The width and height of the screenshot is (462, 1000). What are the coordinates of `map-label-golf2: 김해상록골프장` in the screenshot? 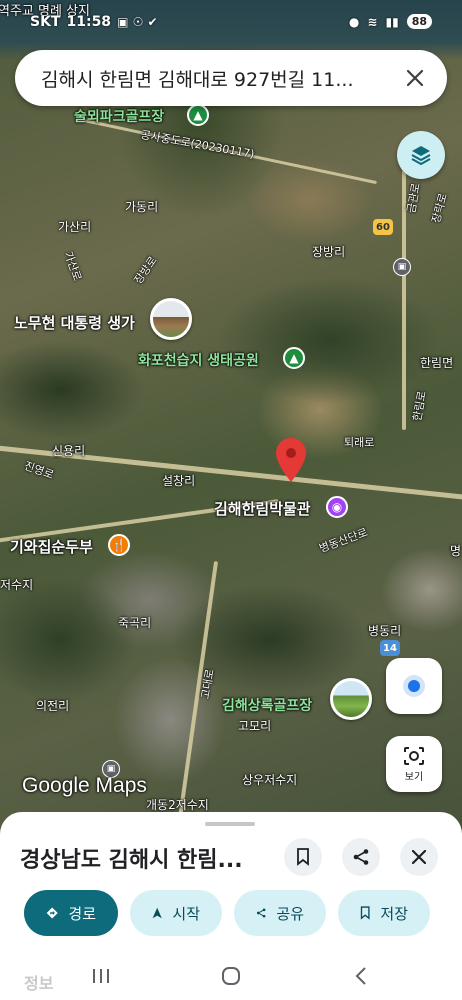 It's located at (267, 706).